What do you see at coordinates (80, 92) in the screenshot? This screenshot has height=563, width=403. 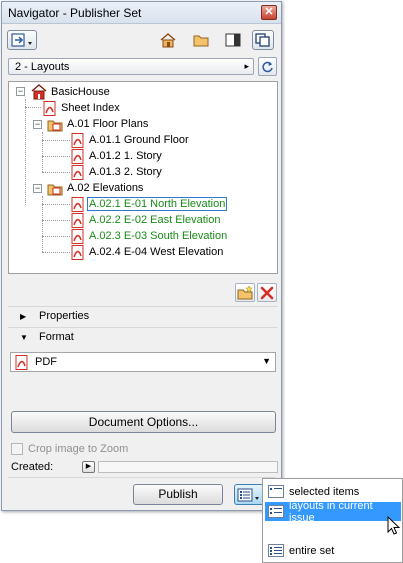 I see `tree-root-label: BasicHouse` at bounding box center [80, 92].